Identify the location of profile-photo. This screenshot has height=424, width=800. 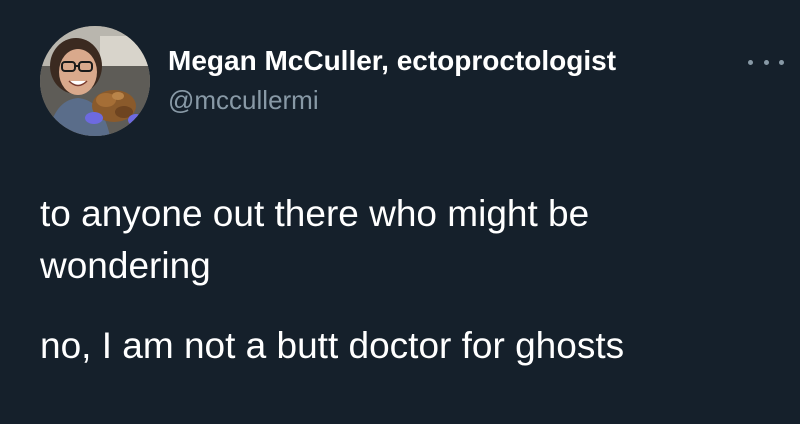
(95, 81).